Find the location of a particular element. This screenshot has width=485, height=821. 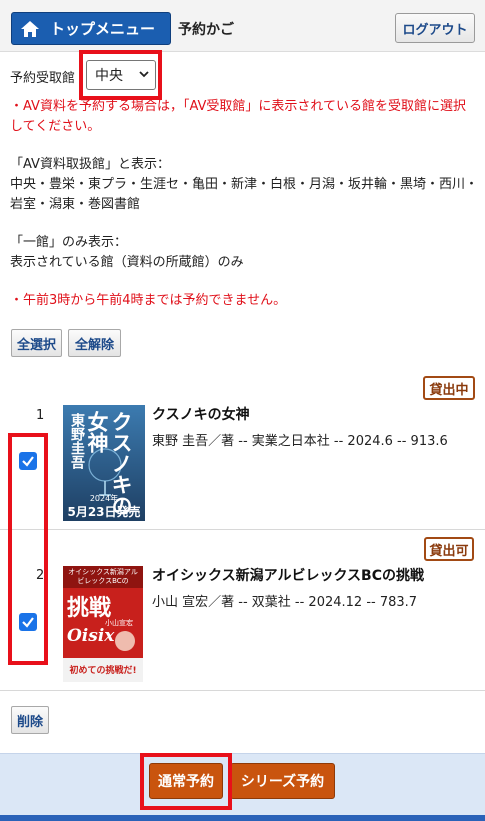

status-badge: 貸出可 is located at coordinates (449, 549).